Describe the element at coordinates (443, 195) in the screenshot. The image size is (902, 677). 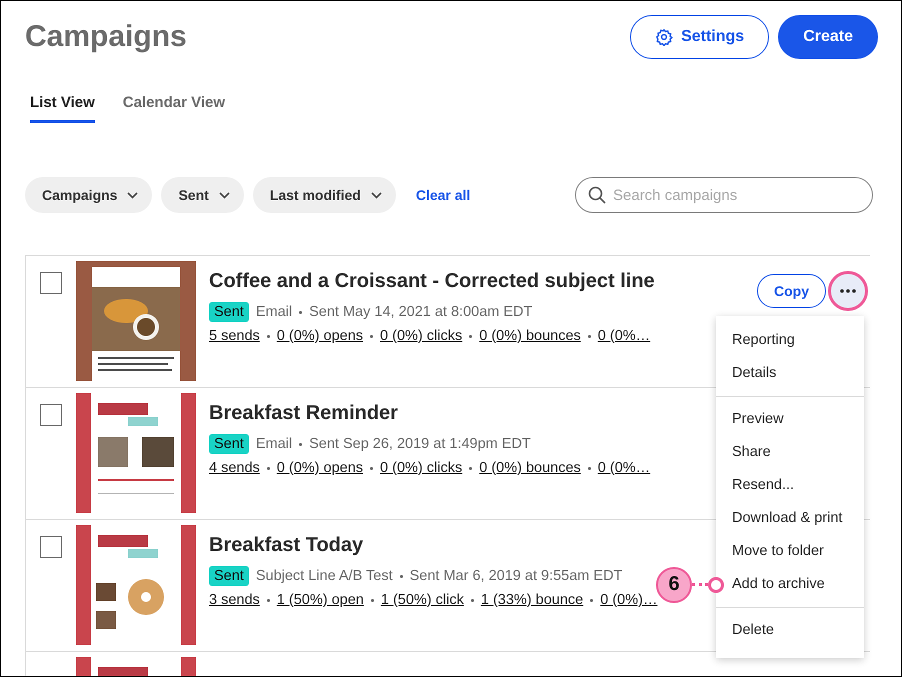
I see `clear-all-link: Clear all` at that location.